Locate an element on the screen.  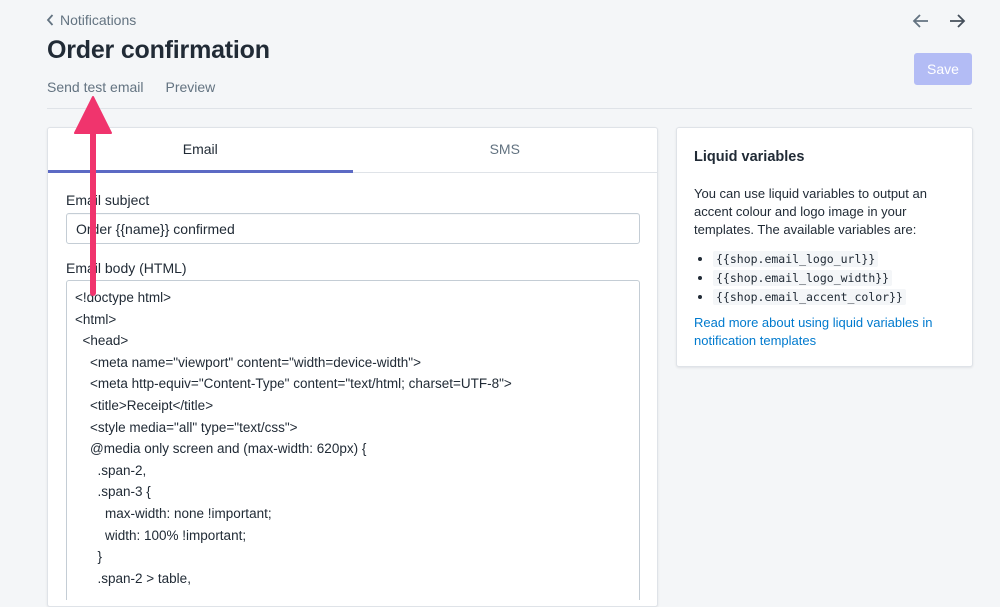
preview-link: Preview is located at coordinates (191, 87).